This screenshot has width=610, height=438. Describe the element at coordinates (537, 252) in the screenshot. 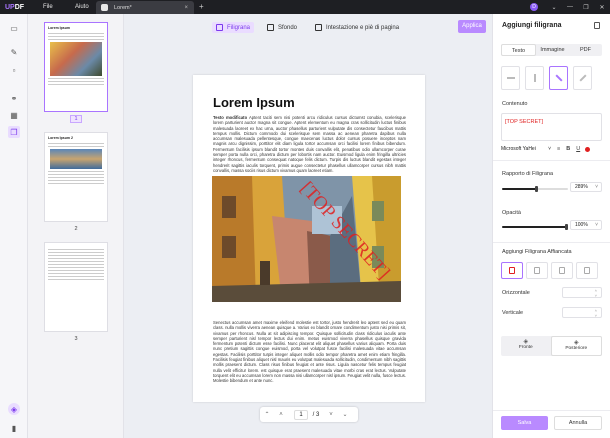

I see `tile-label: Aggiungi Filigrana Affiancata` at that location.